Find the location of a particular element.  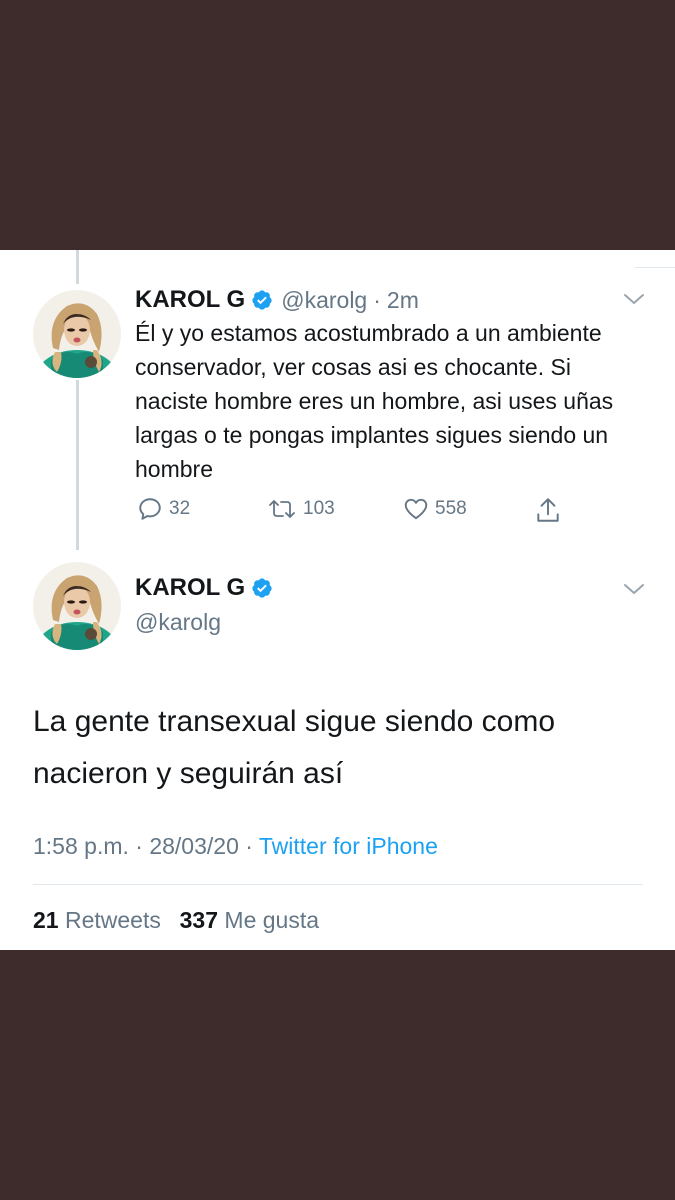

tweet-stats: 21 Retweets 337 Me gusta is located at coordinates (176, 920).